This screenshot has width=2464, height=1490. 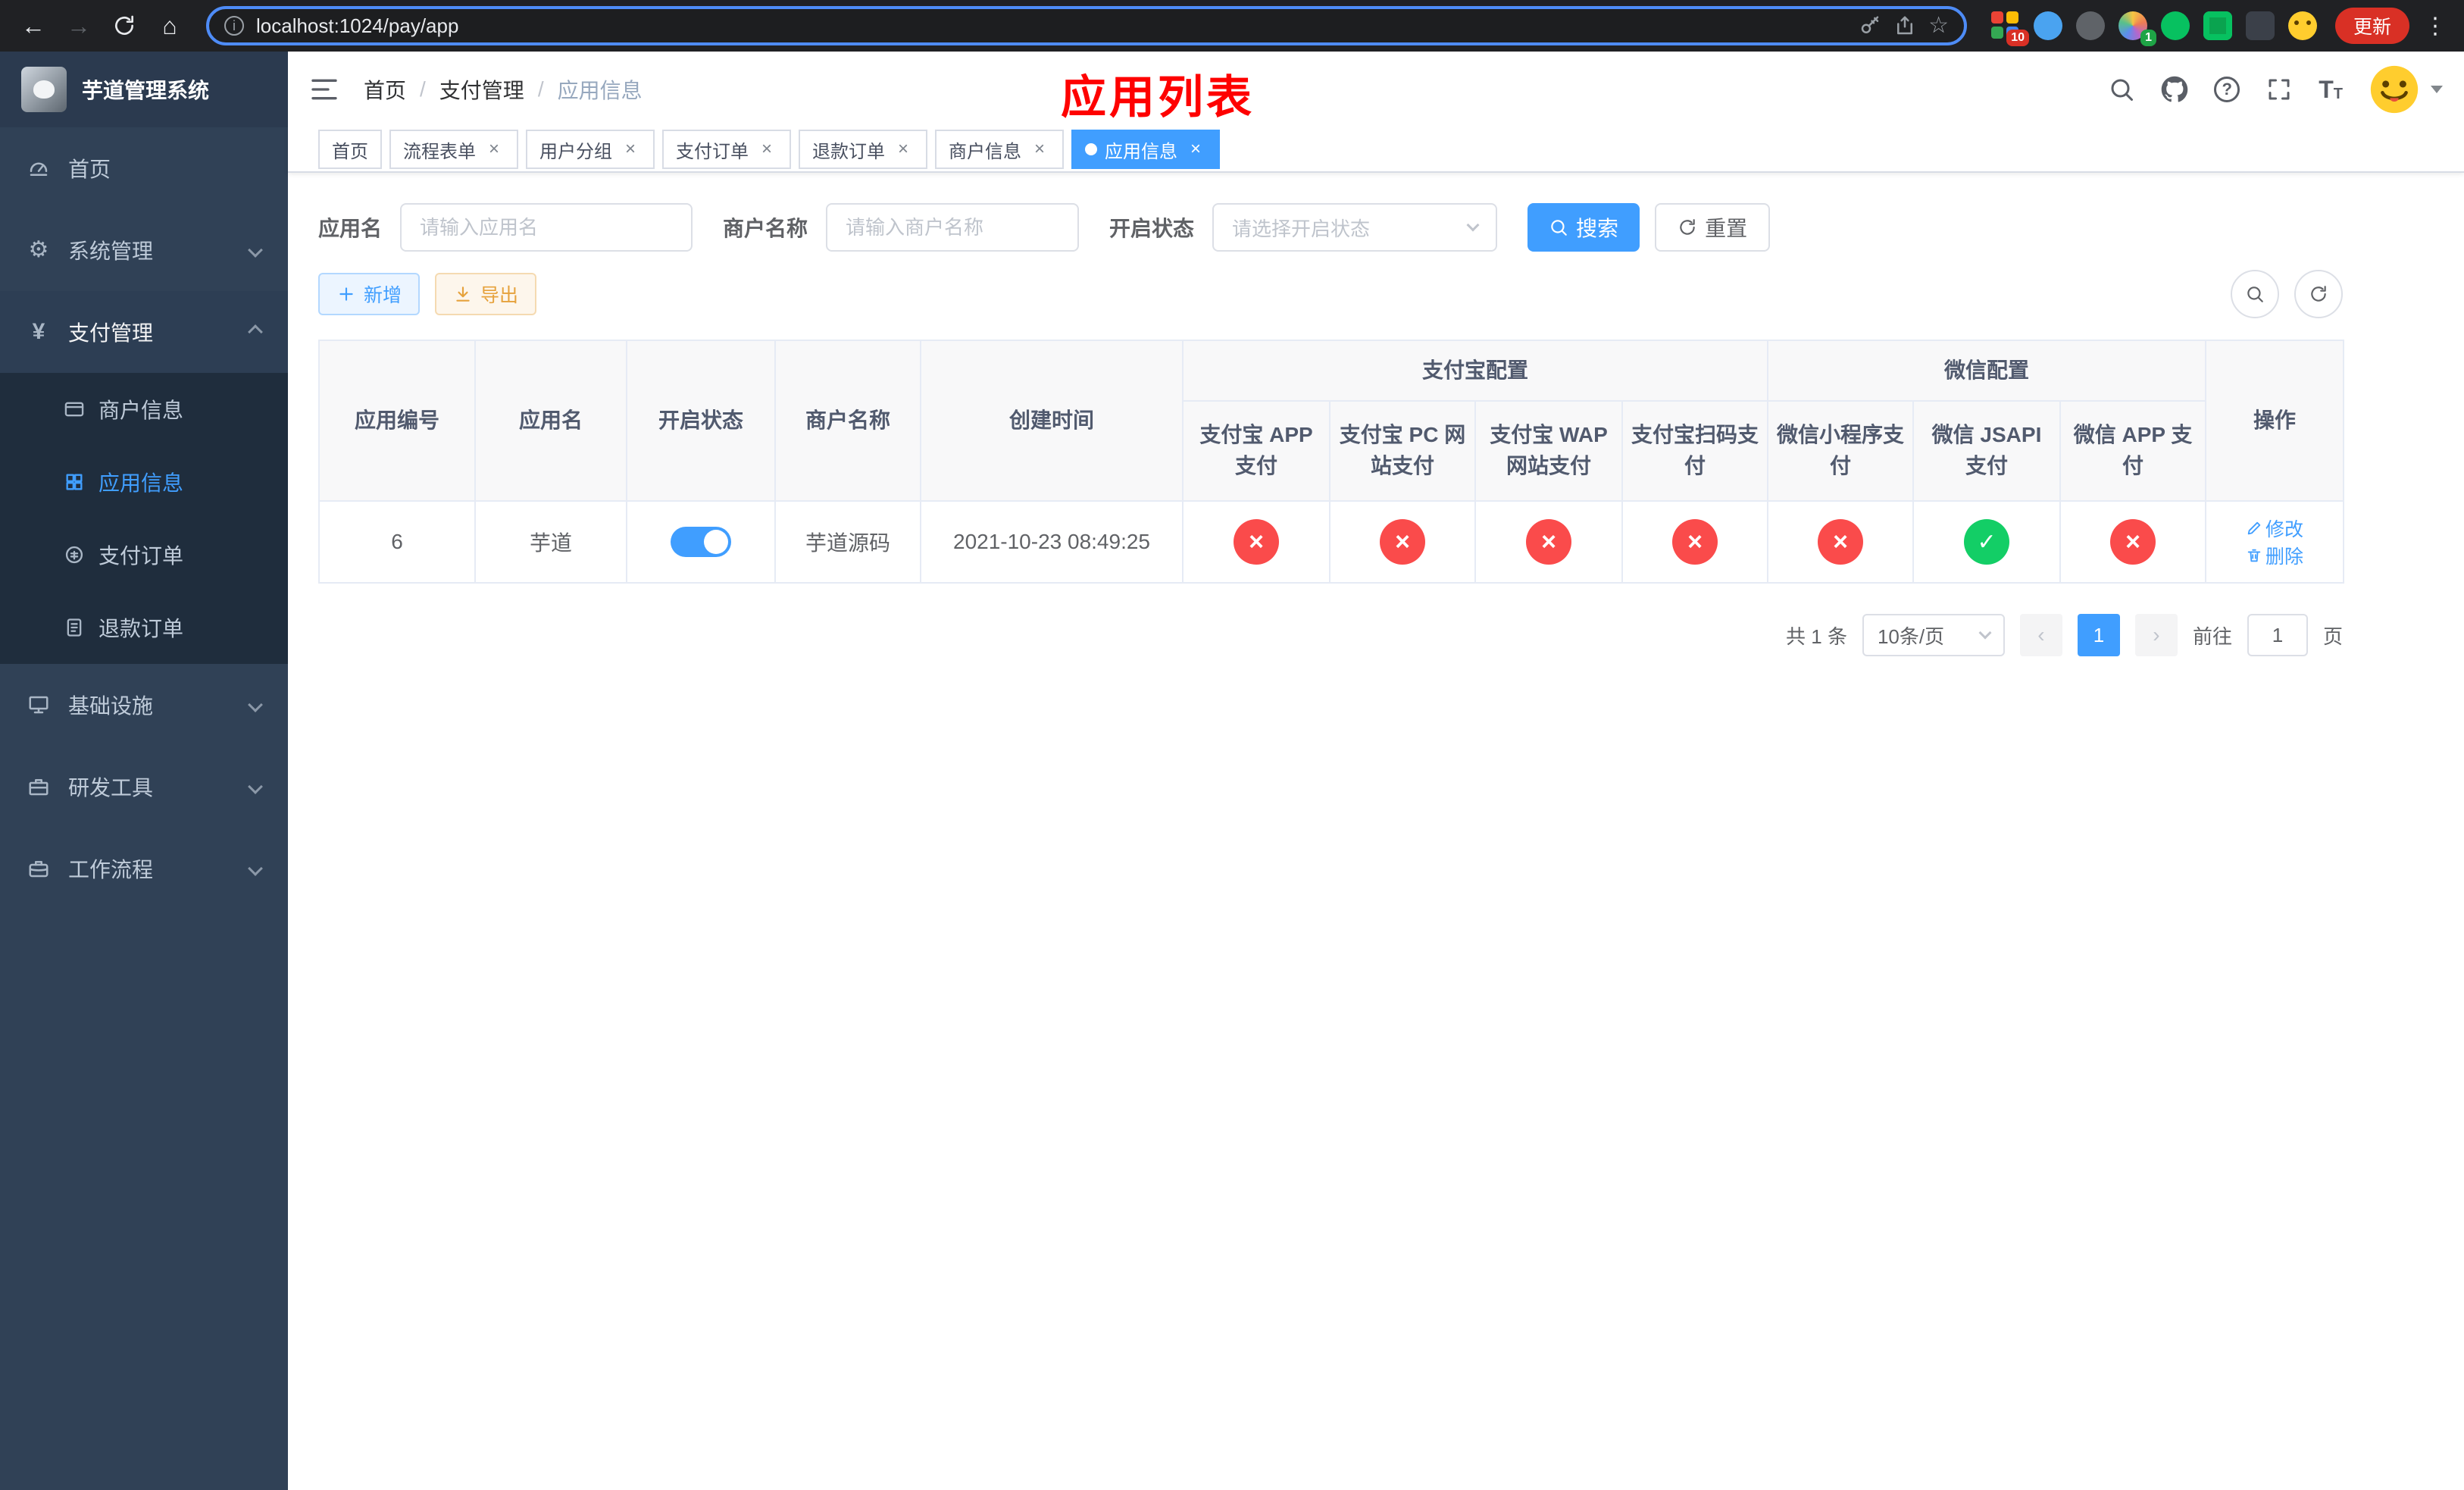 I want to click on sidebar-item-home: 首页, so click(x=144, y=168).